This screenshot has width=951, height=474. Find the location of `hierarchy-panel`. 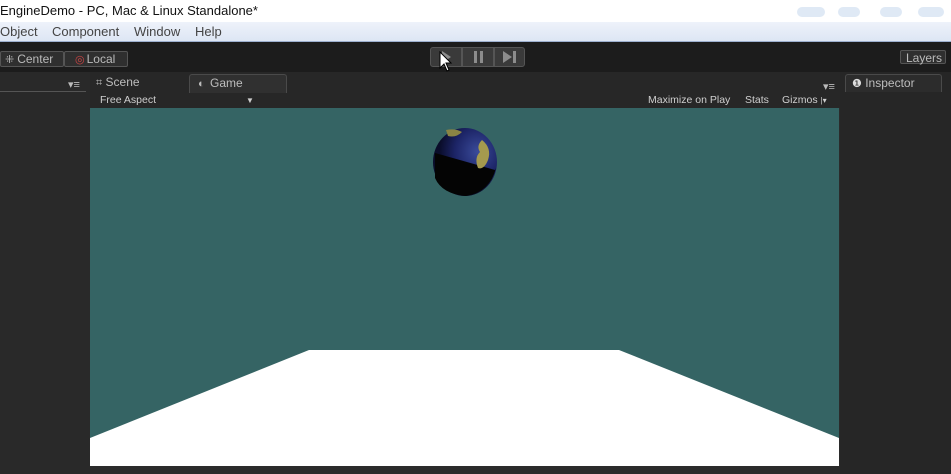

hierarchy-panel is located at coordinates (45, 273).